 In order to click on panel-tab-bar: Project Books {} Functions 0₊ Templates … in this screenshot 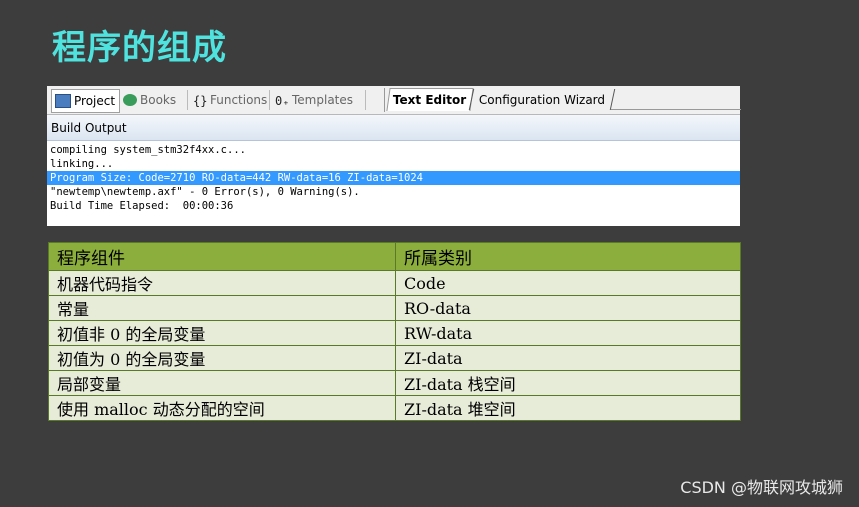, I will do `click(394, 100)`.